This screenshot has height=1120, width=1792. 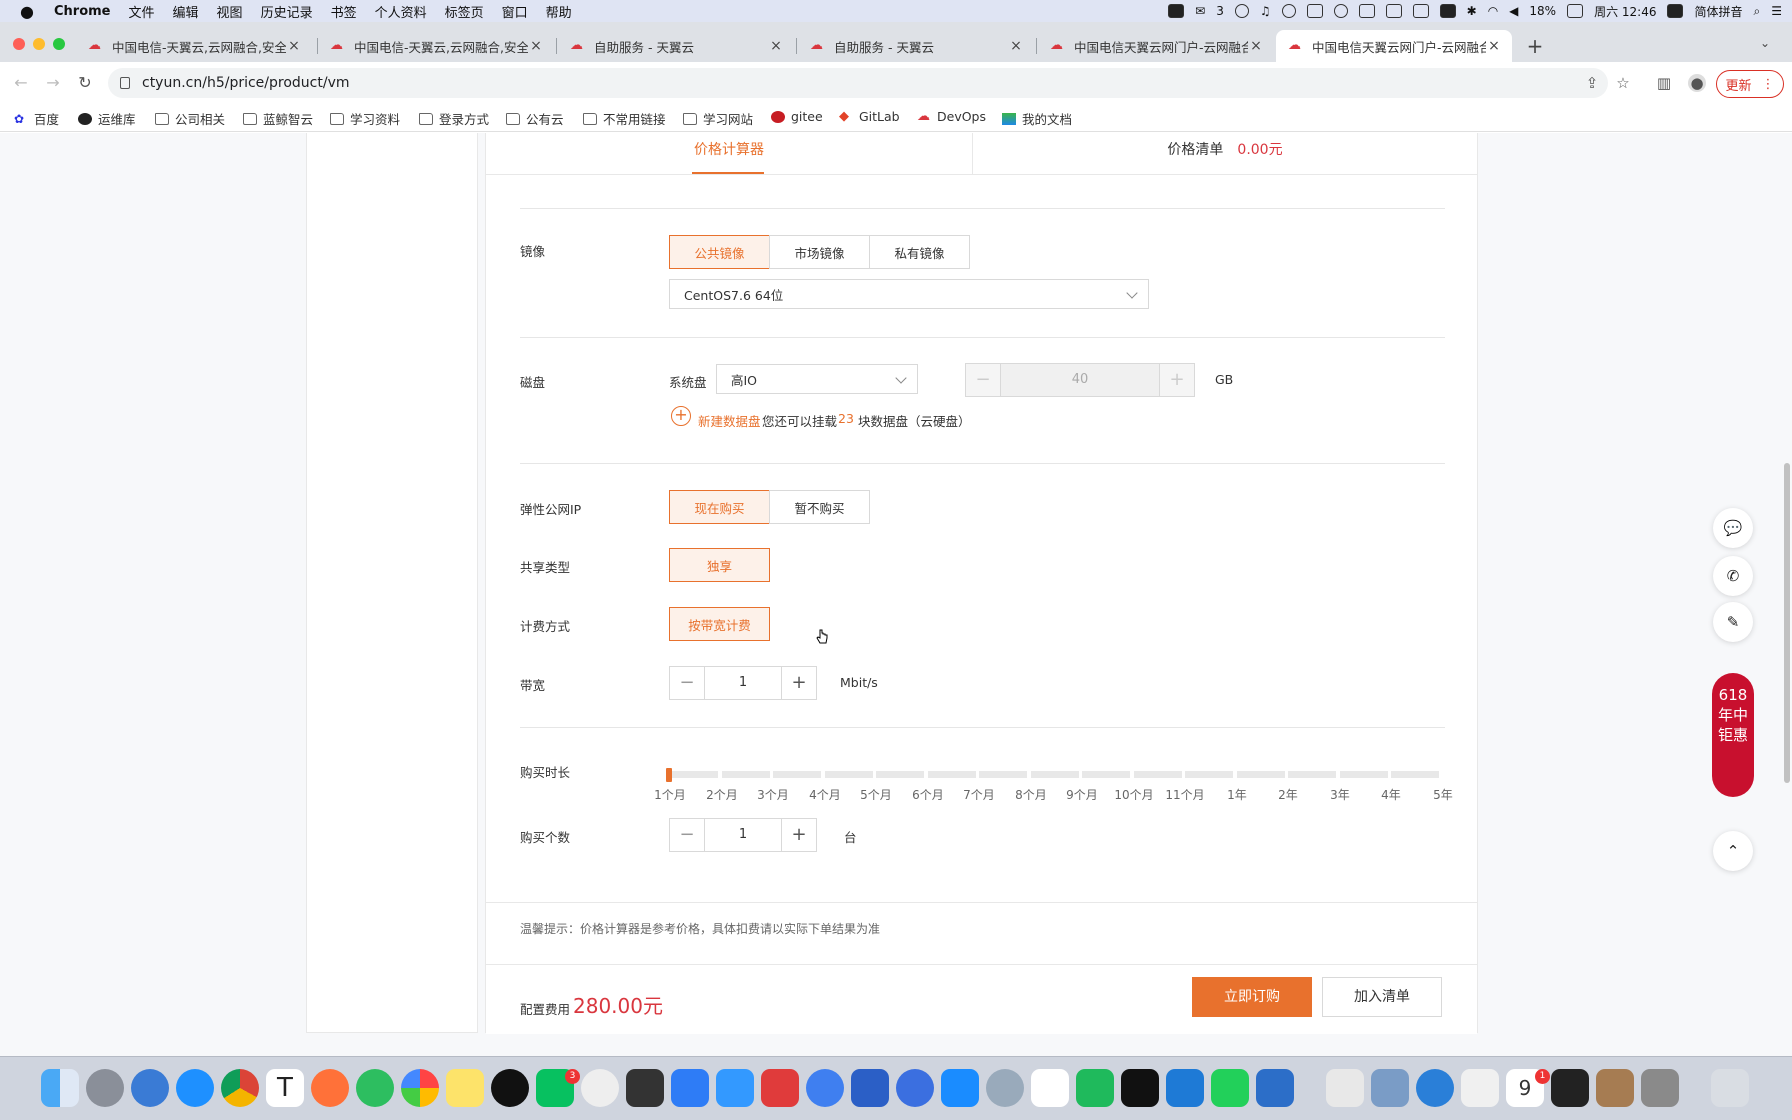 What do you see at coordinates (1615, 1088) in the screenshot?
I see `contacts-icon` at bounding box center [1615, 1088].